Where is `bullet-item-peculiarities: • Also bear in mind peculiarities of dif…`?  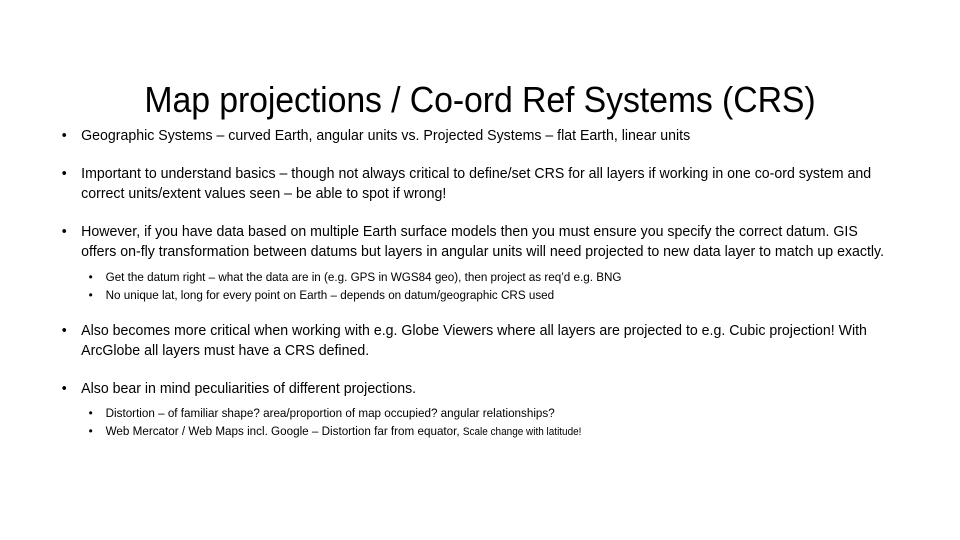
bullet-item-peculiarities: • Also bear in mind peculiarities of dif… is located at coordinates (475, 410).